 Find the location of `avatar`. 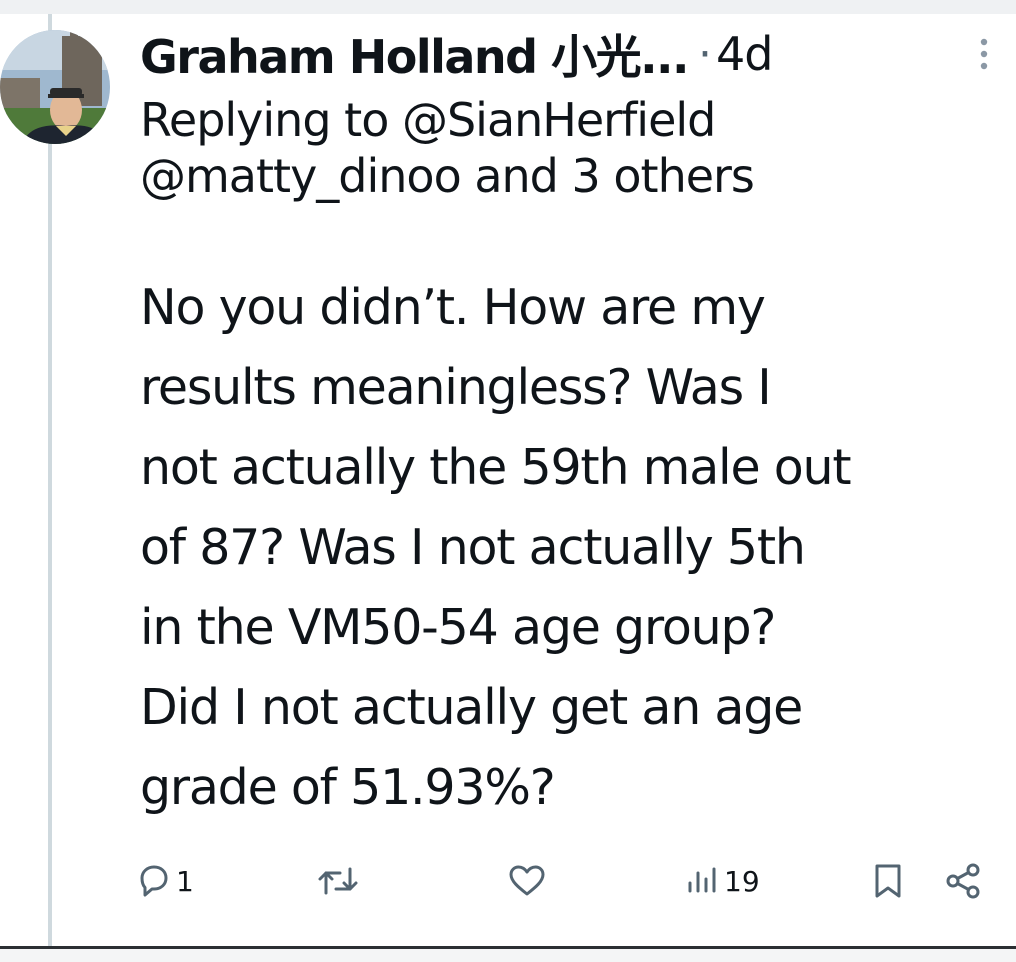

avatar is located at coordinates (55, 87).